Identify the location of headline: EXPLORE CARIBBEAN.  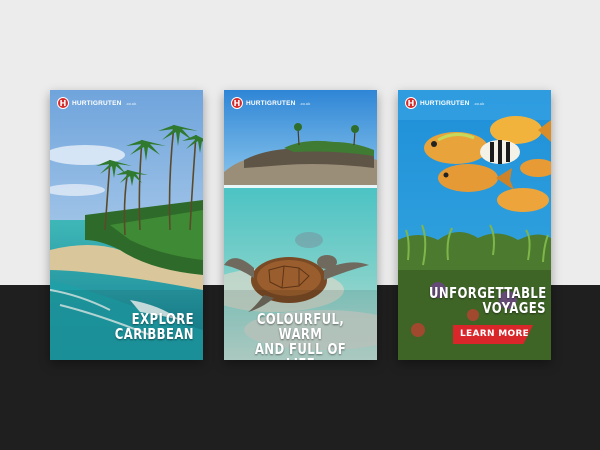
(135, 327).